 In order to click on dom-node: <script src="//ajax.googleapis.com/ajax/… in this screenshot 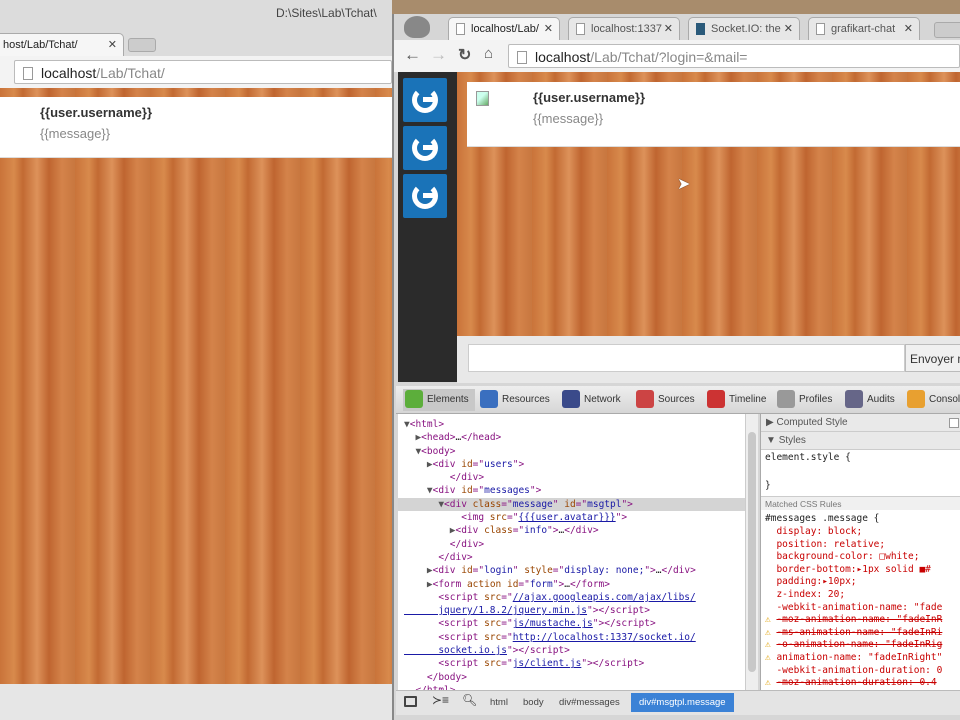, I will do `click(550, 597)`.